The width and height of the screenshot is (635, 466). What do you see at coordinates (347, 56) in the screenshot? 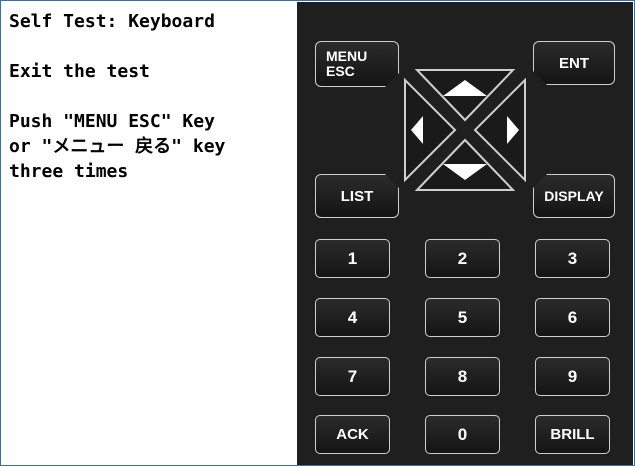
I see `menu-esc-label-1: MENU` at bounding box center [347, 56].